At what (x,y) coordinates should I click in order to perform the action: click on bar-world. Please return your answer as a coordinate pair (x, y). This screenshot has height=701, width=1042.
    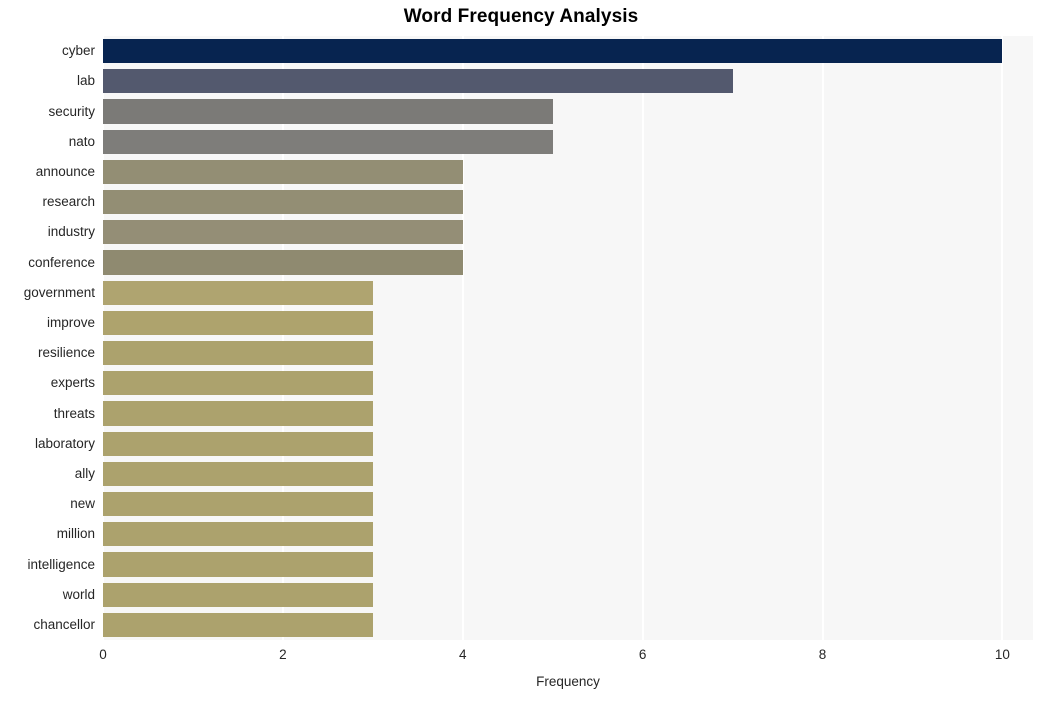
    Looking at the image, I should click on (238, 594).